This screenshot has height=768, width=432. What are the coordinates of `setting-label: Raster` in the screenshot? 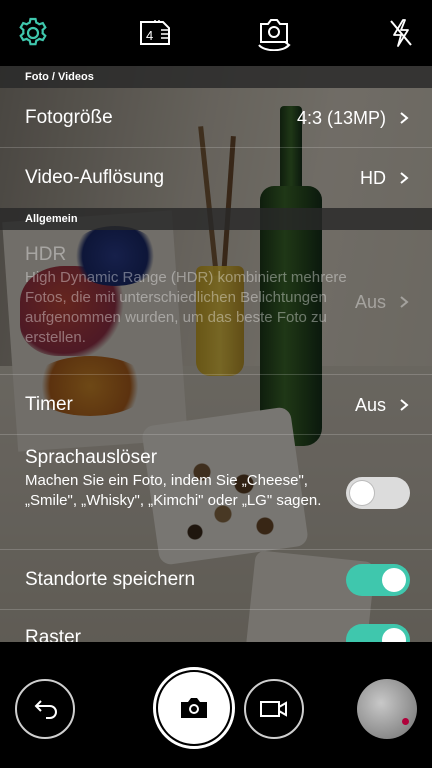 It's located at (53, 634).